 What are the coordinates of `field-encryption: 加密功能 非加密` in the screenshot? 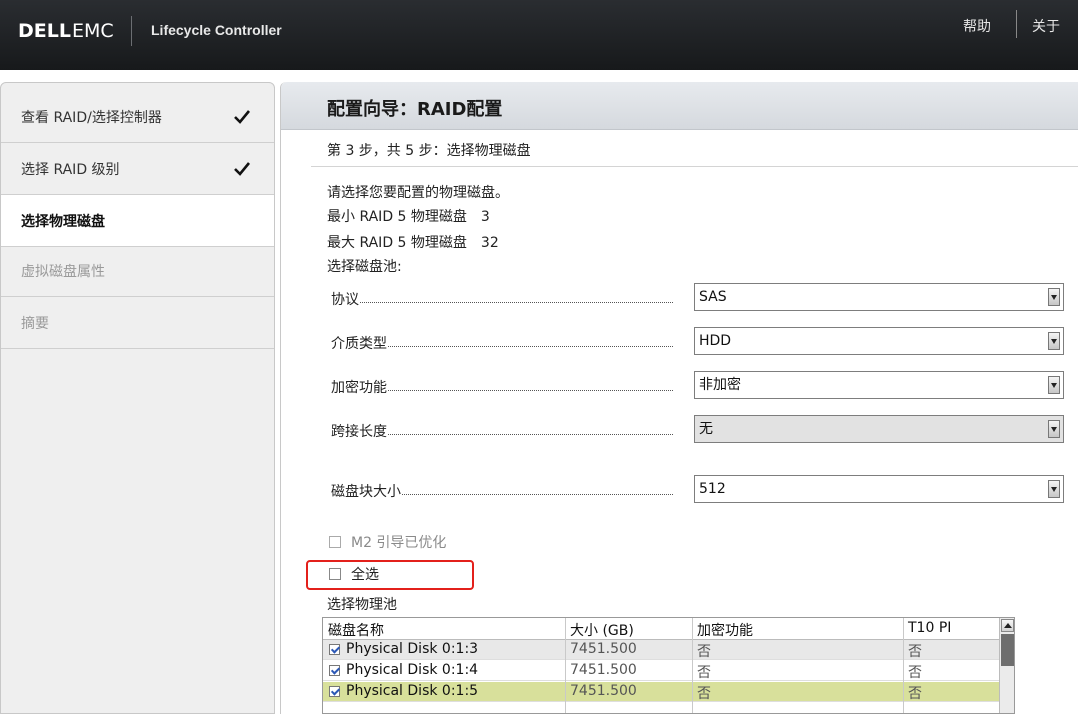 It's located at (697, 385).